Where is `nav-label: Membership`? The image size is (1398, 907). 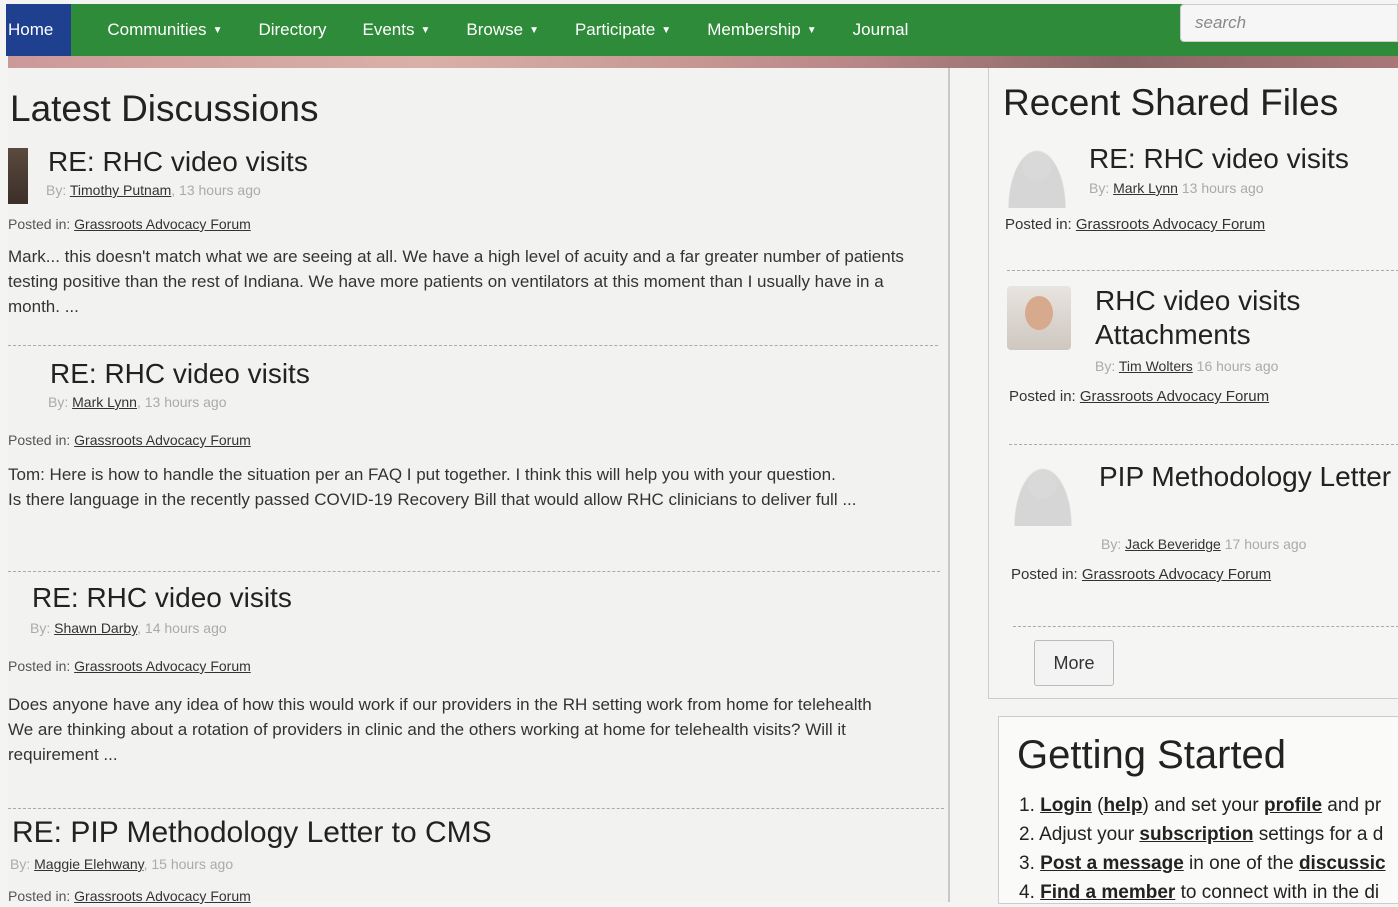 nav-label: Membership is located at coordinates (754, 29).